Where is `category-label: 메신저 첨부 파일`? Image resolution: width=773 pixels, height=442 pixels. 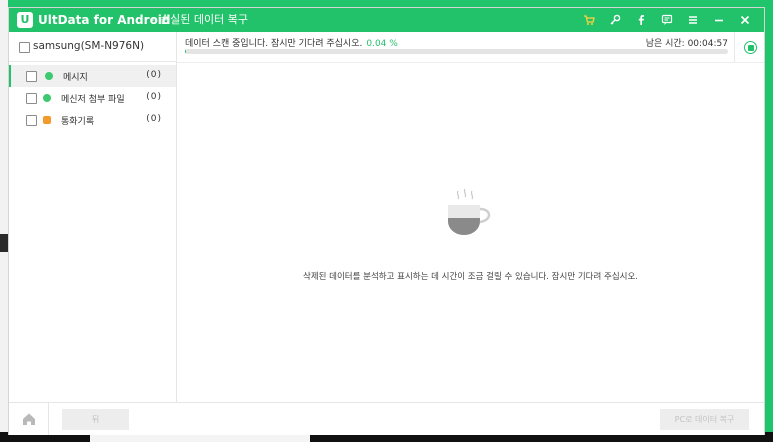 category-label: 메신저 첨부 파일 is located at coordinates (93, 100).